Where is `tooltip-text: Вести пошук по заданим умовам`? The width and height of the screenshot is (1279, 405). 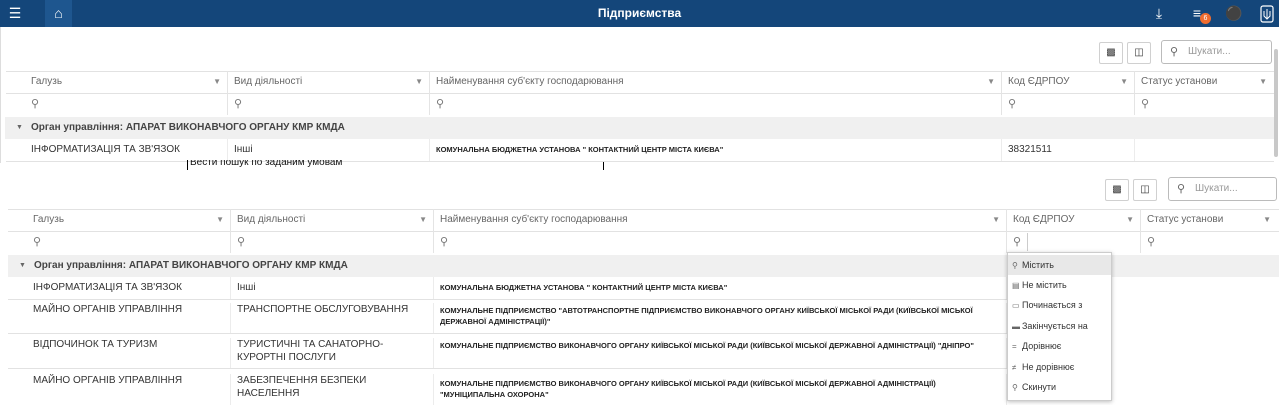 tooltip-text: Вести пошук по заданим умовам is located at coordinates (266, 164).